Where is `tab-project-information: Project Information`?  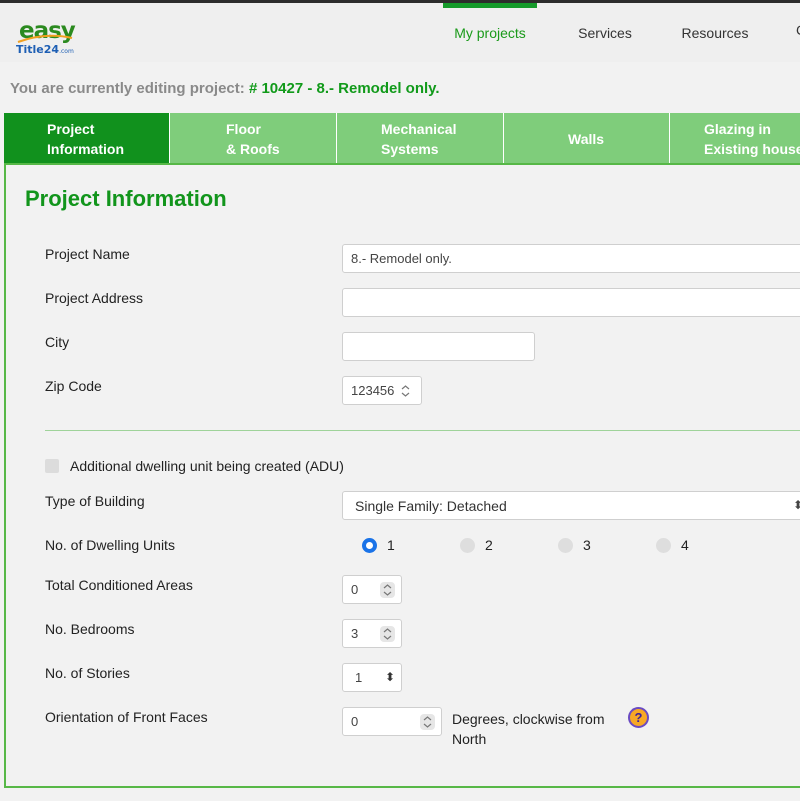 tab-project-information: Project Information is located at coordinates (87, 138).